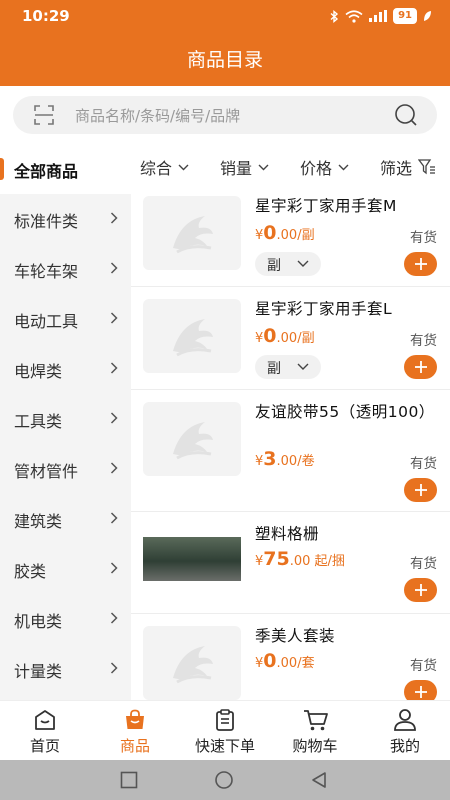 The image size is (450, 800). I want to click on clipboard-icon, so click(225, 720).